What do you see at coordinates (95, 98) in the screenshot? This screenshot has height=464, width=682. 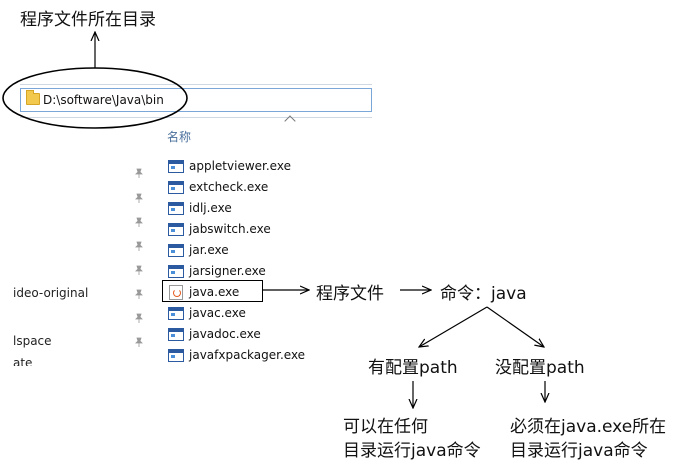 I see `address-ellipse` at bounding box center [95, 98].